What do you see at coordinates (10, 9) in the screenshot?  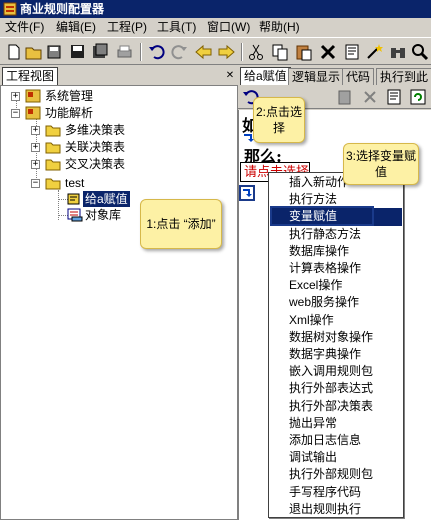 I see `app-icon` at bounding box center [10, 9].